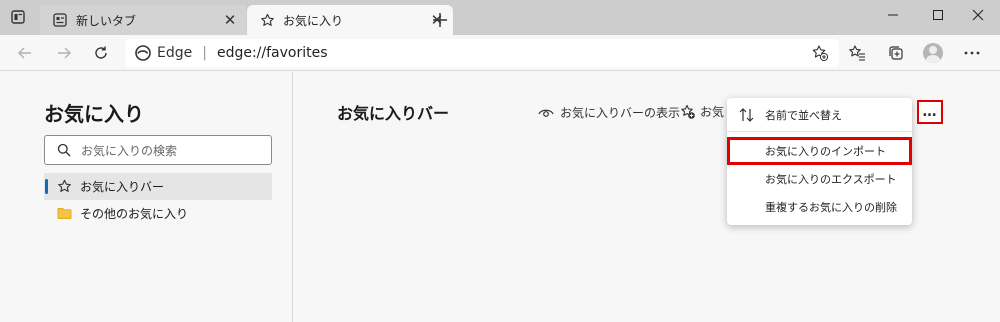 Image resolution: width=1000 pixels, height=322 pixels. I want to click on page-title: お気に入り, so click(94, 114).